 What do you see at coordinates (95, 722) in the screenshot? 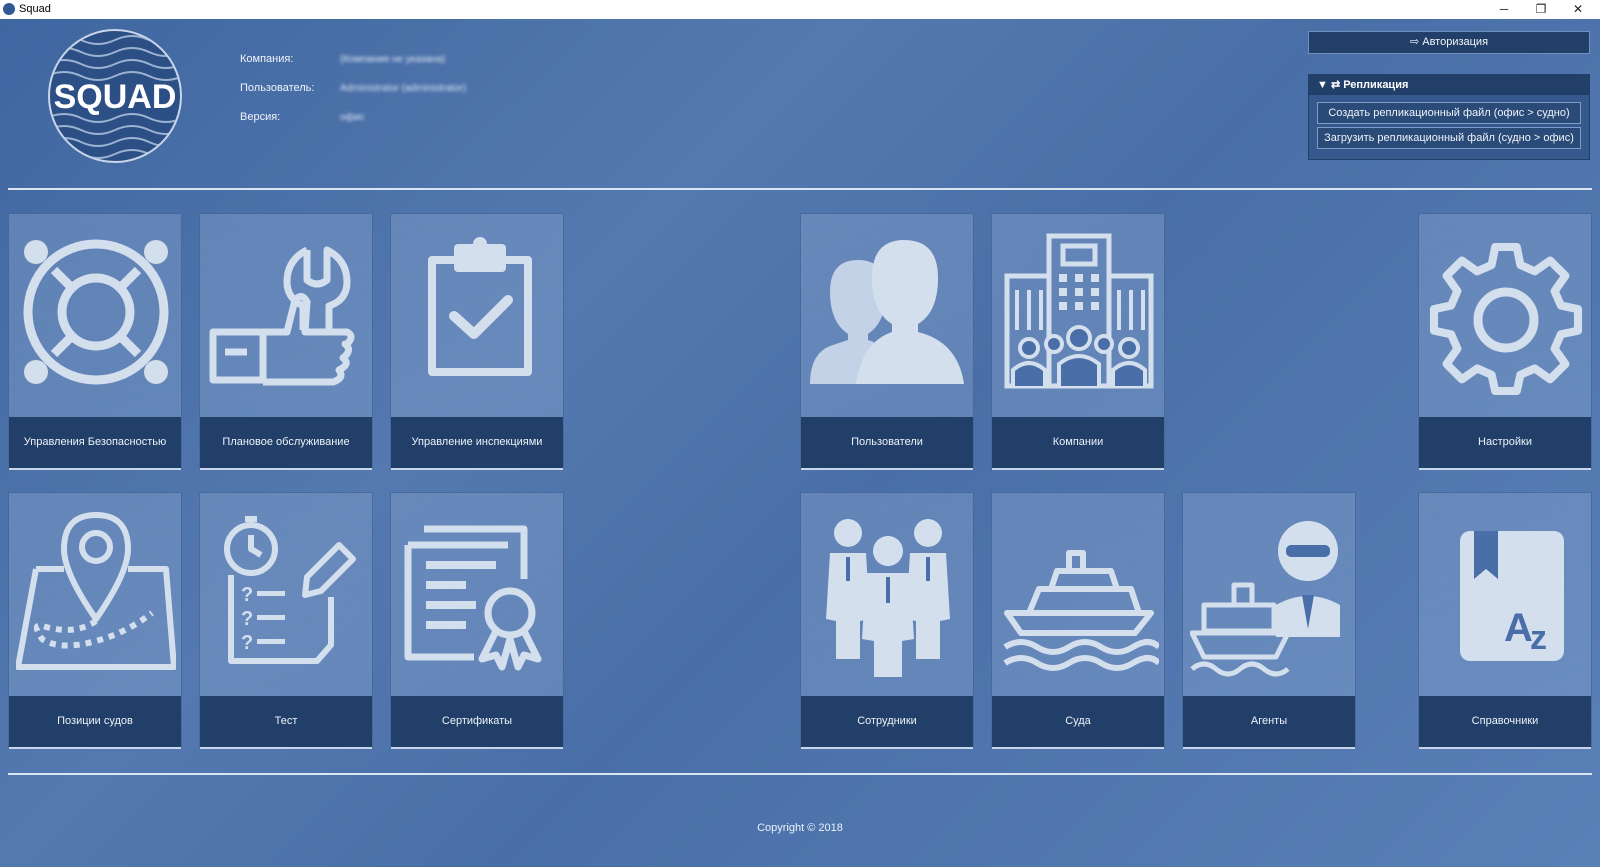
I see `tile-label: Позиции судов` at bounding box center [95, 722].